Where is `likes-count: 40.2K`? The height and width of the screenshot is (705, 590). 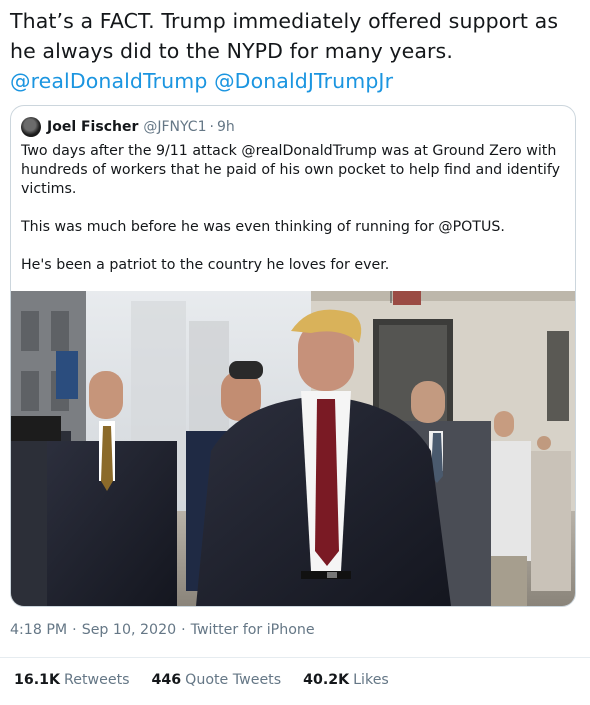
likes-count: 40.2K is located at coordinates (326, 680).